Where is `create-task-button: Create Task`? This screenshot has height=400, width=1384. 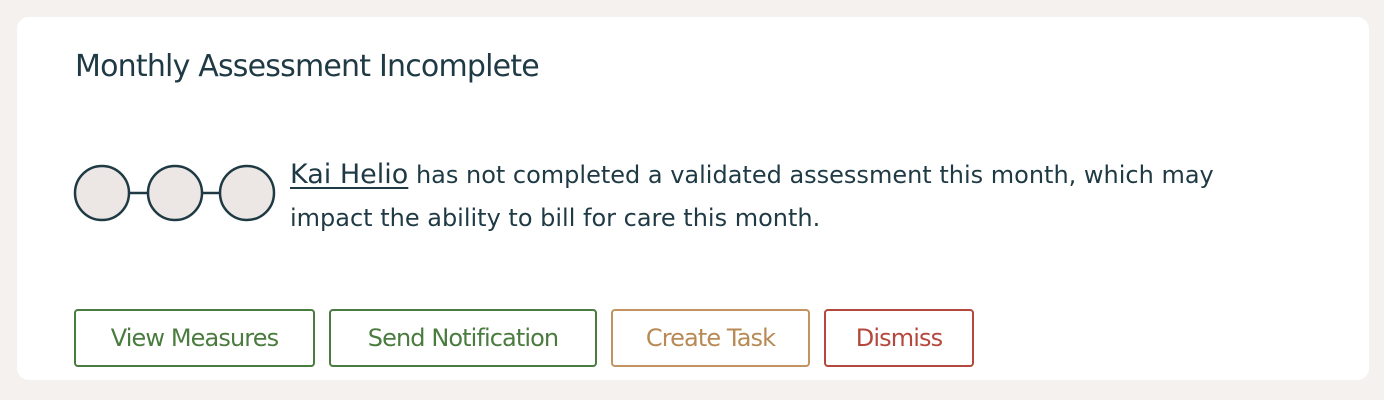 create-task-button: Create Task is located at coordinates (710, 338).